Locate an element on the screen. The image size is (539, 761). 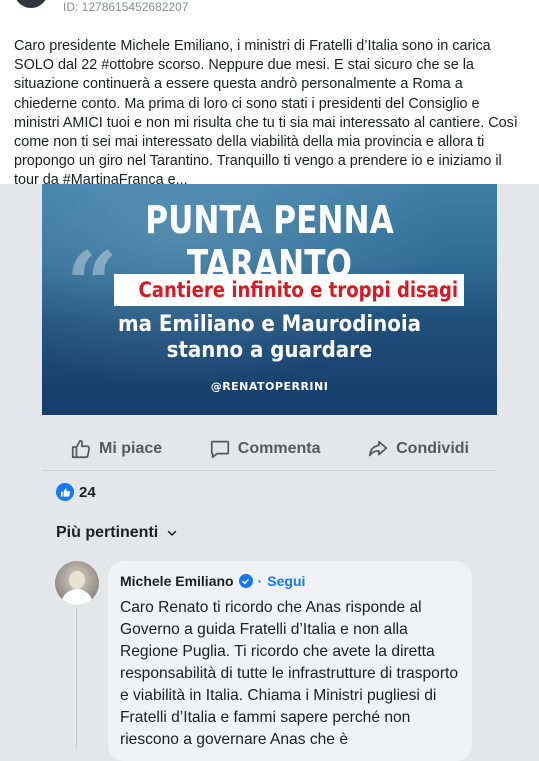
share-label: Condividi is located at coordinates (432, 448).